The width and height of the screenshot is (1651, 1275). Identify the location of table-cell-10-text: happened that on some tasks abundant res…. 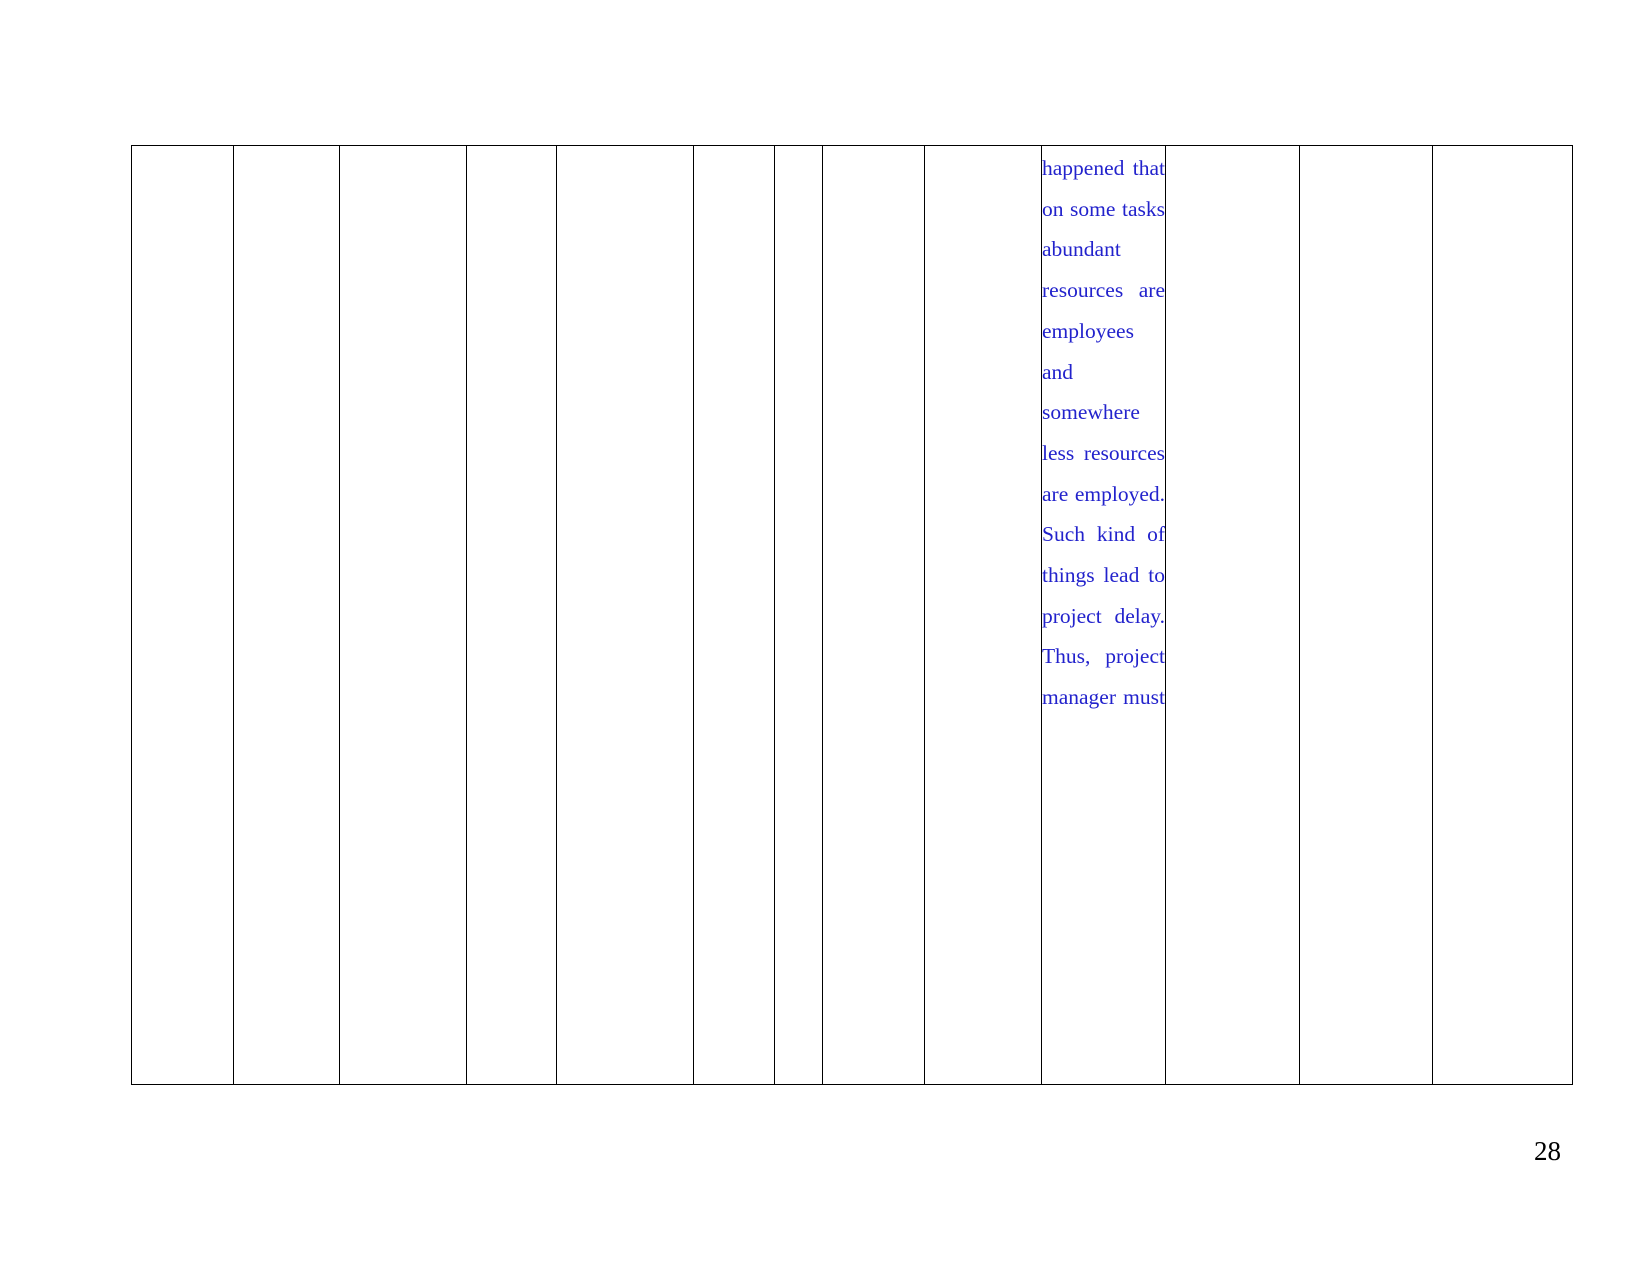
(1103, 615).